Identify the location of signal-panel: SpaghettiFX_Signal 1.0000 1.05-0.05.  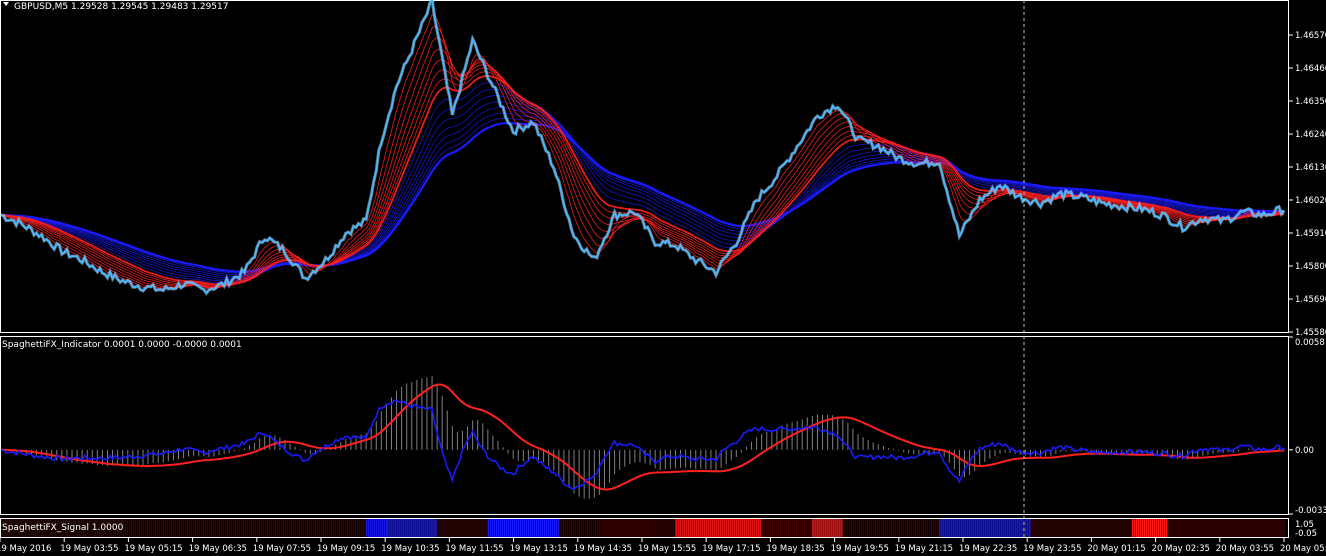
(659, 529).